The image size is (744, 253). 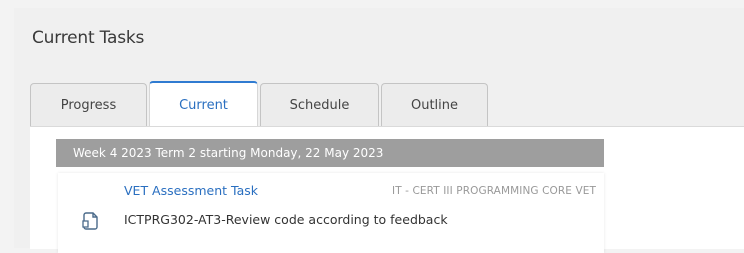 I want to click on document-icon, so click(x=91, y=221).